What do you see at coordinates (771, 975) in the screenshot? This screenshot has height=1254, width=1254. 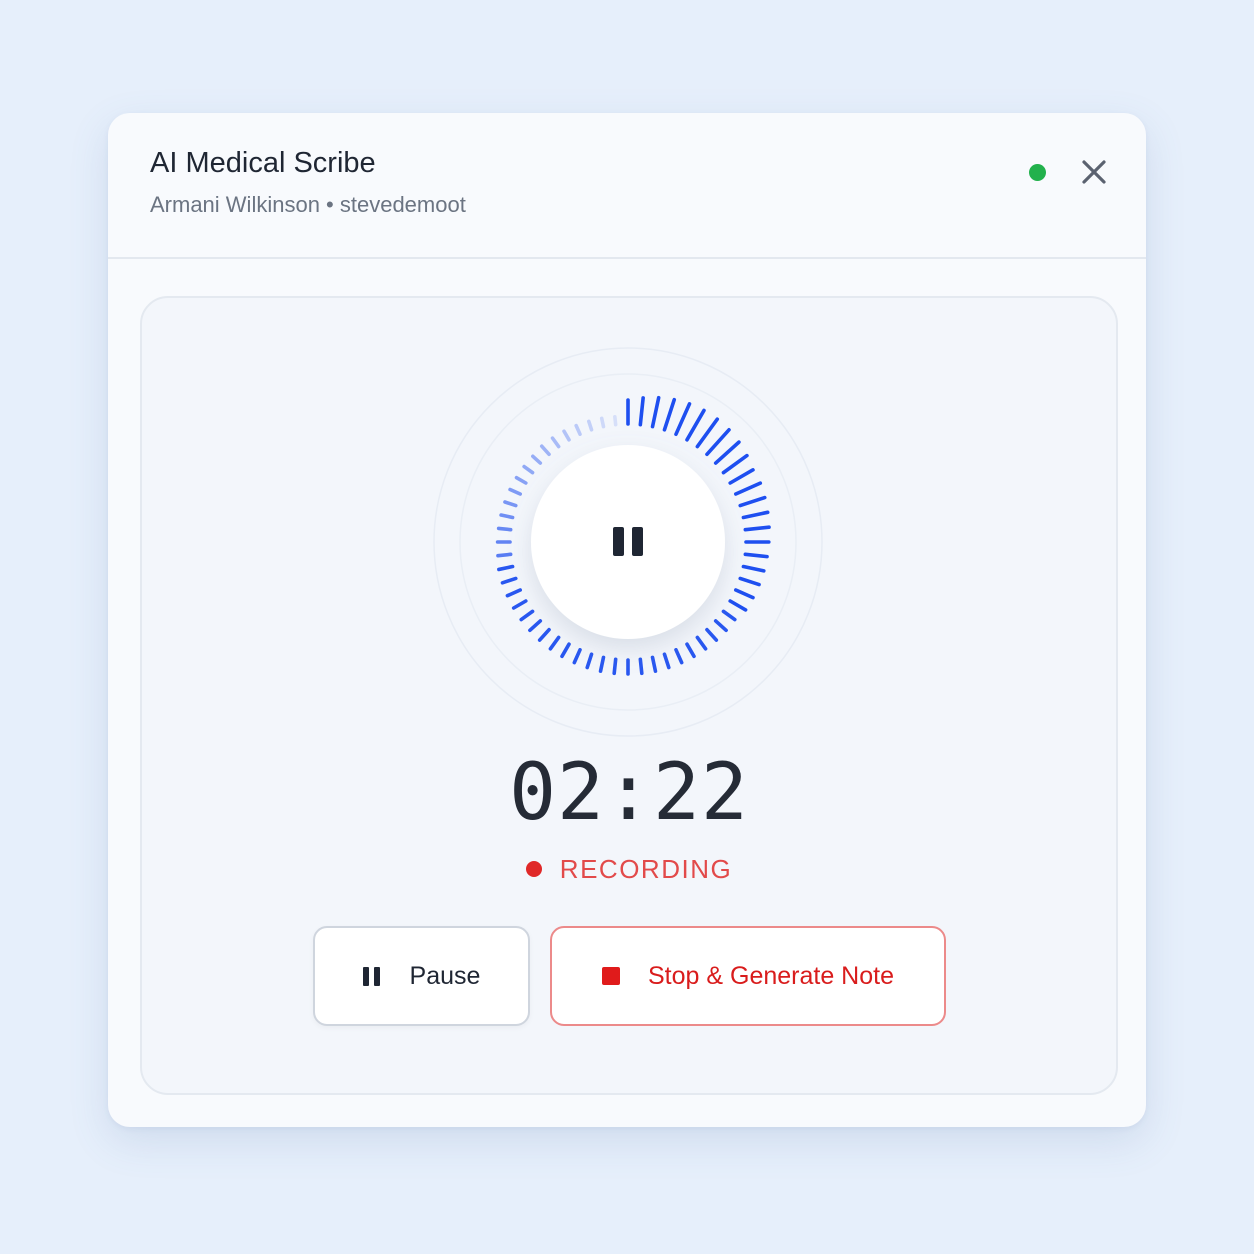 I see `stop-button-label: Stop & Generate Note` at bounding box center [771, 975].